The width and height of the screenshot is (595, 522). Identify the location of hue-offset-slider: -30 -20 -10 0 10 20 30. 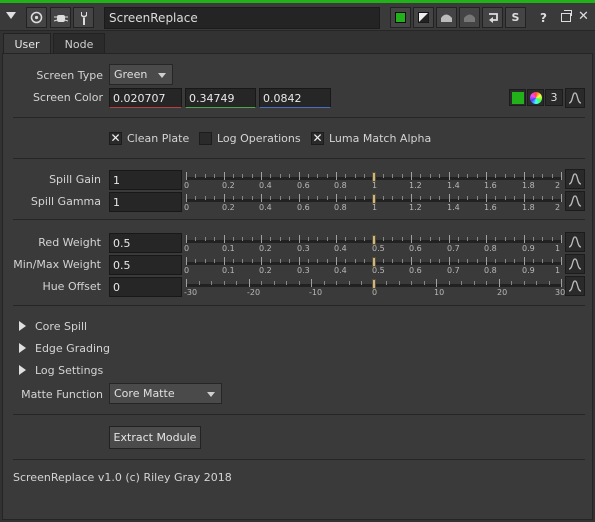
(374, 289).